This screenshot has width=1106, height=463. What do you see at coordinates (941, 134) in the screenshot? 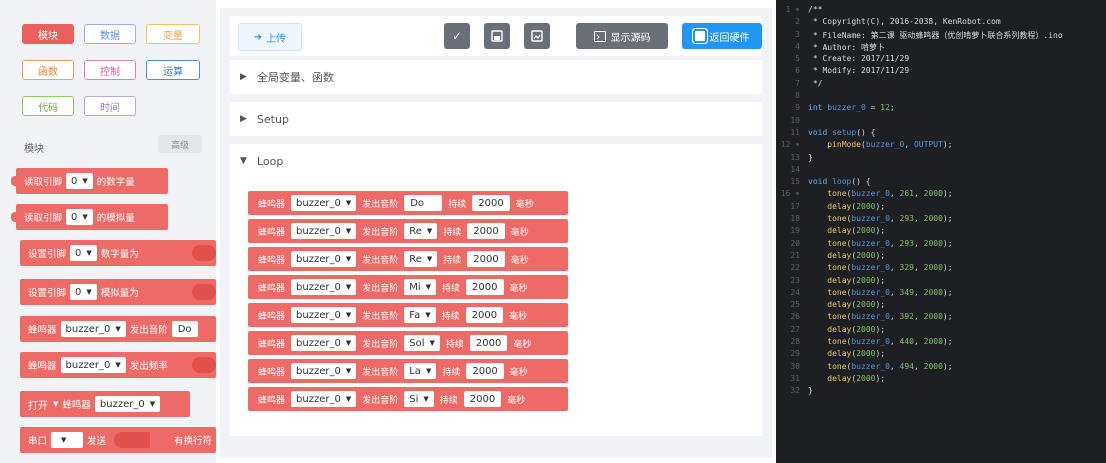
I see `code-line: 11 void setup() {` at bounding box center [941, 134].